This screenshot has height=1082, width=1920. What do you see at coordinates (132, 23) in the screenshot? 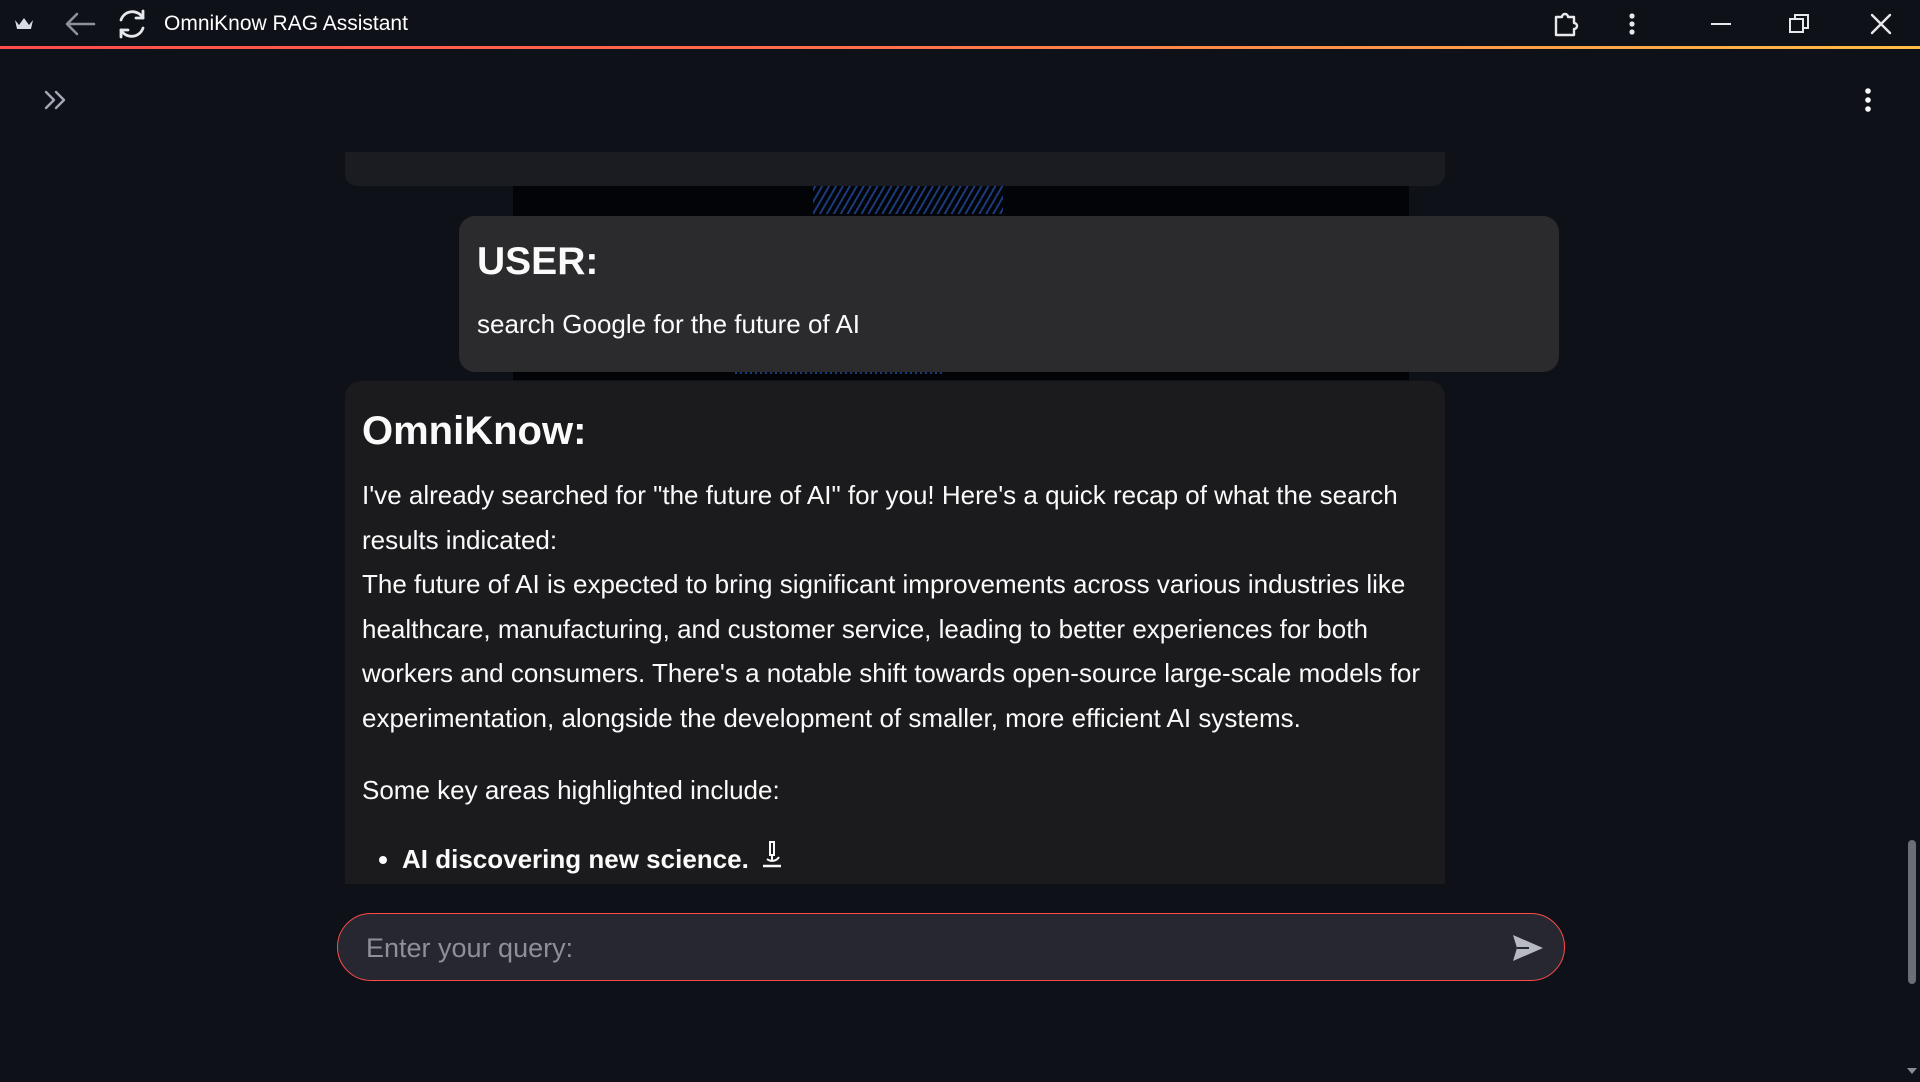
I see `reload-icon` at bounding box center [132, 23].